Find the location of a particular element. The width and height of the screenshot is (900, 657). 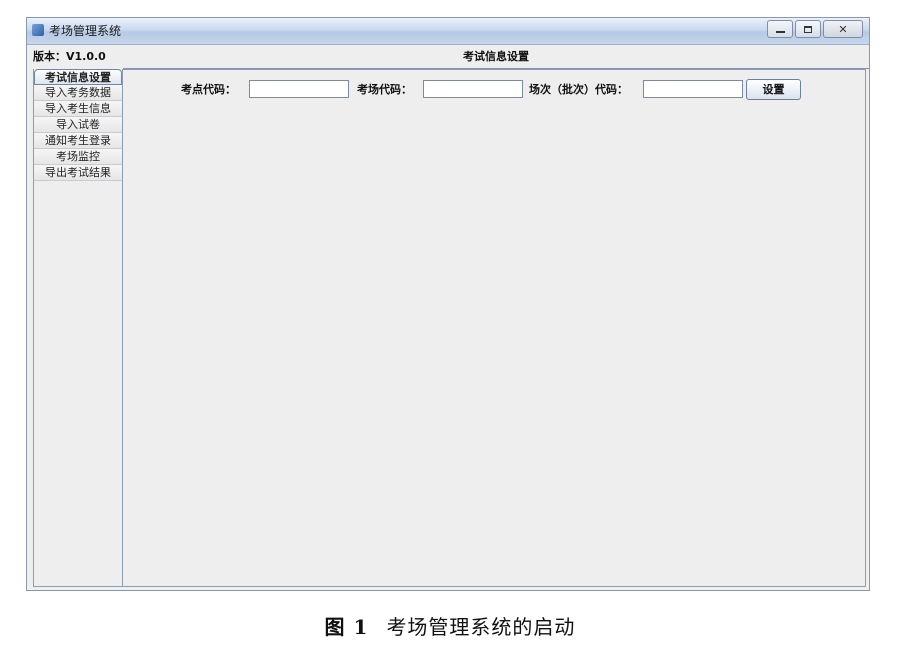

room-code-label: 考场代码： is located at coordinates (384, 89).